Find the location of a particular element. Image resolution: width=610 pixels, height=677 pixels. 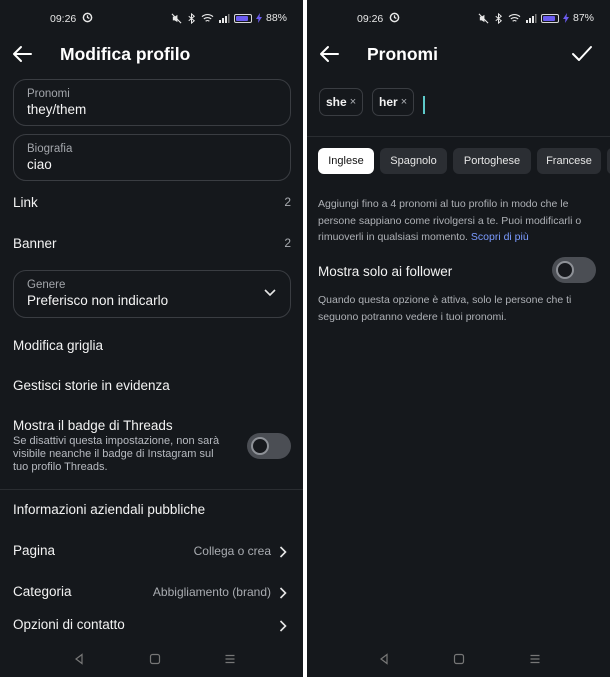

category-value: Abbigliamento (brand) is located at coordinates (211, 592).